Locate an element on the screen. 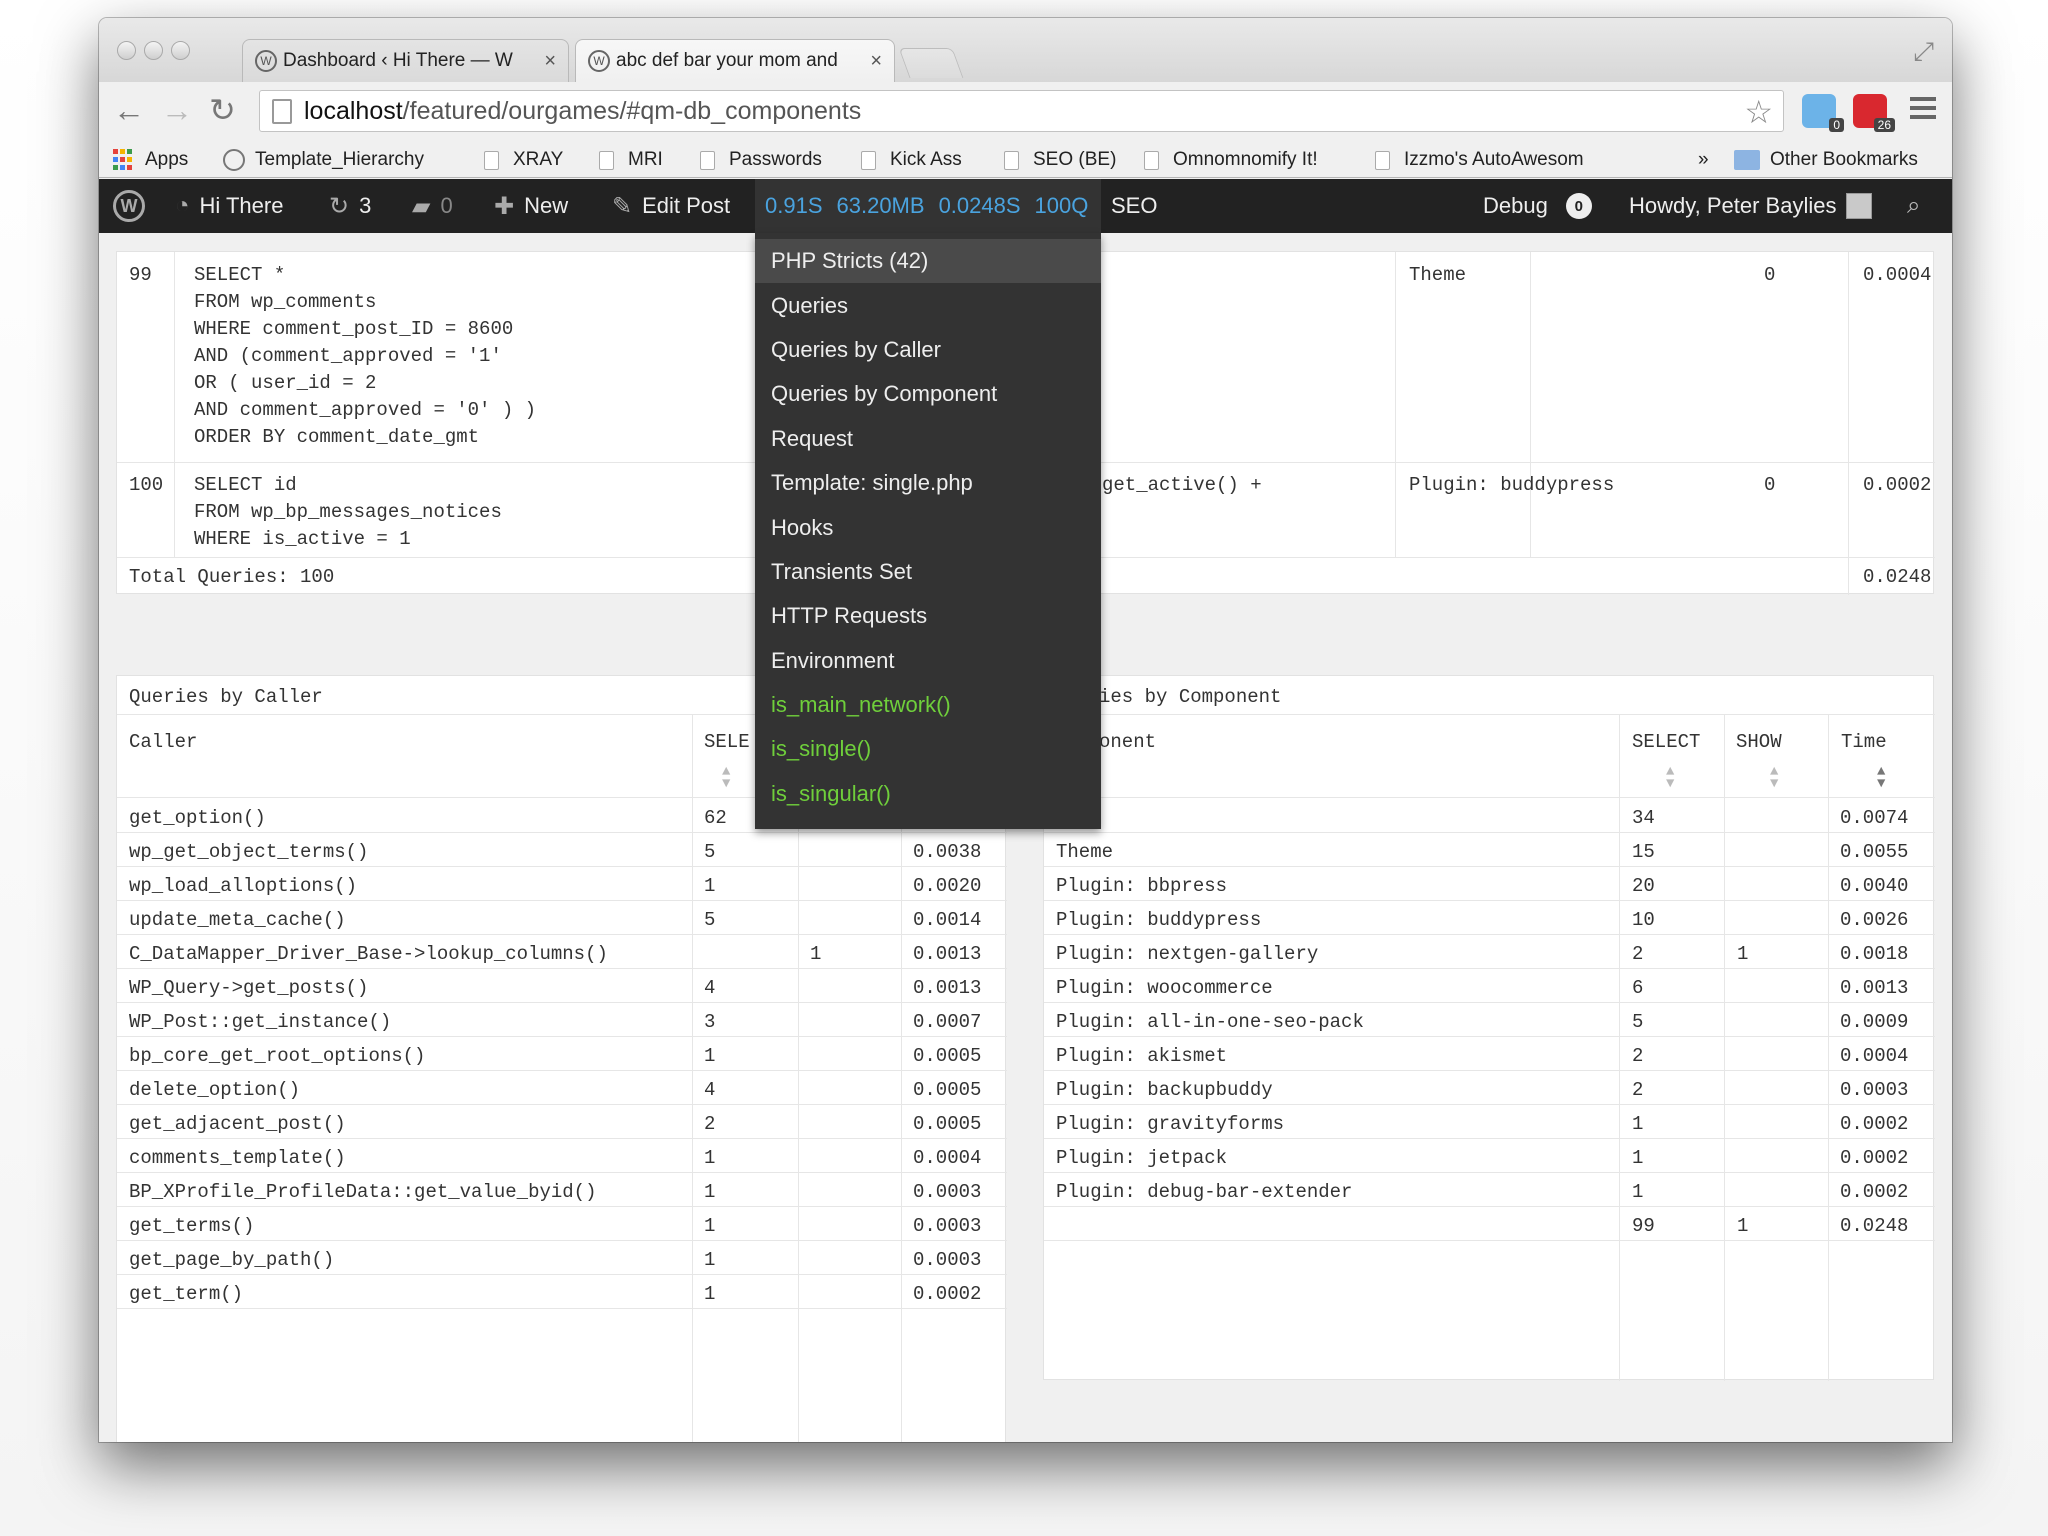 The height and width of the screenshot is (1536, 2048). component-column-header: onent is located at coordinates (1127, 742).